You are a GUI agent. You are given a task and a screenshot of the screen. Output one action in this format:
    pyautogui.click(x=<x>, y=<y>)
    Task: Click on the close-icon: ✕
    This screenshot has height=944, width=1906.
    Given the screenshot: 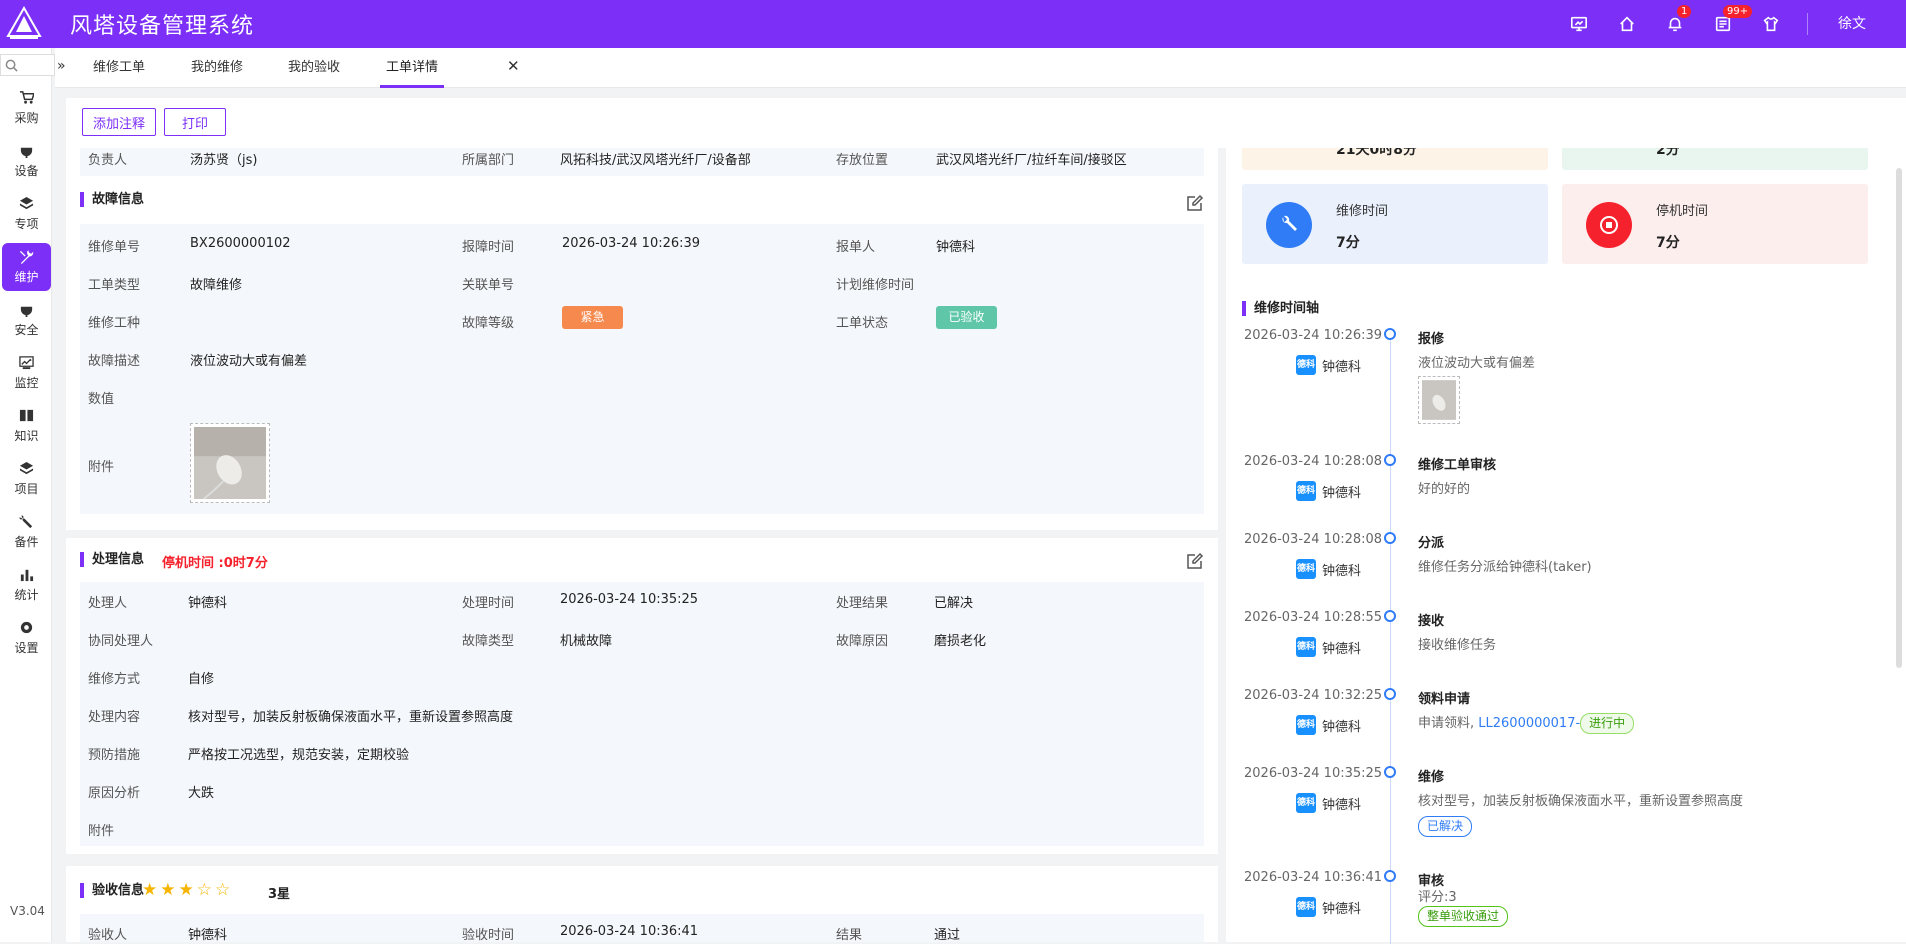 What is the action you would take?
    pyautogui.click(x=513, y=66)
    